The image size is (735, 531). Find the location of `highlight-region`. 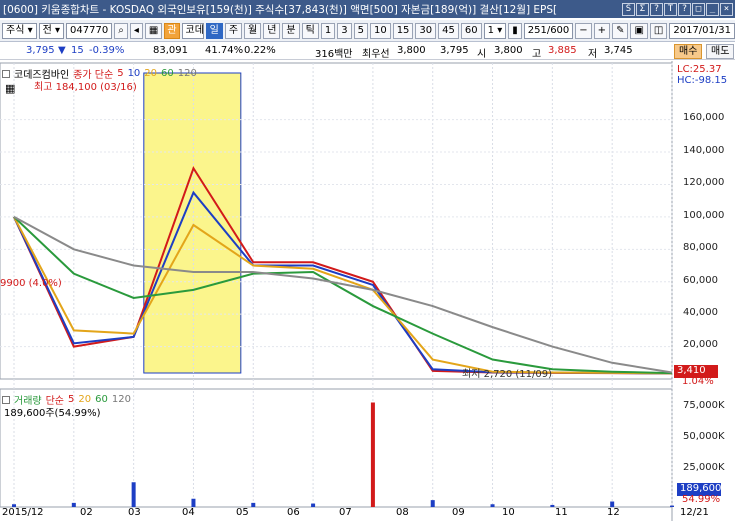

highlight-region is located at coordinates (192, 223).